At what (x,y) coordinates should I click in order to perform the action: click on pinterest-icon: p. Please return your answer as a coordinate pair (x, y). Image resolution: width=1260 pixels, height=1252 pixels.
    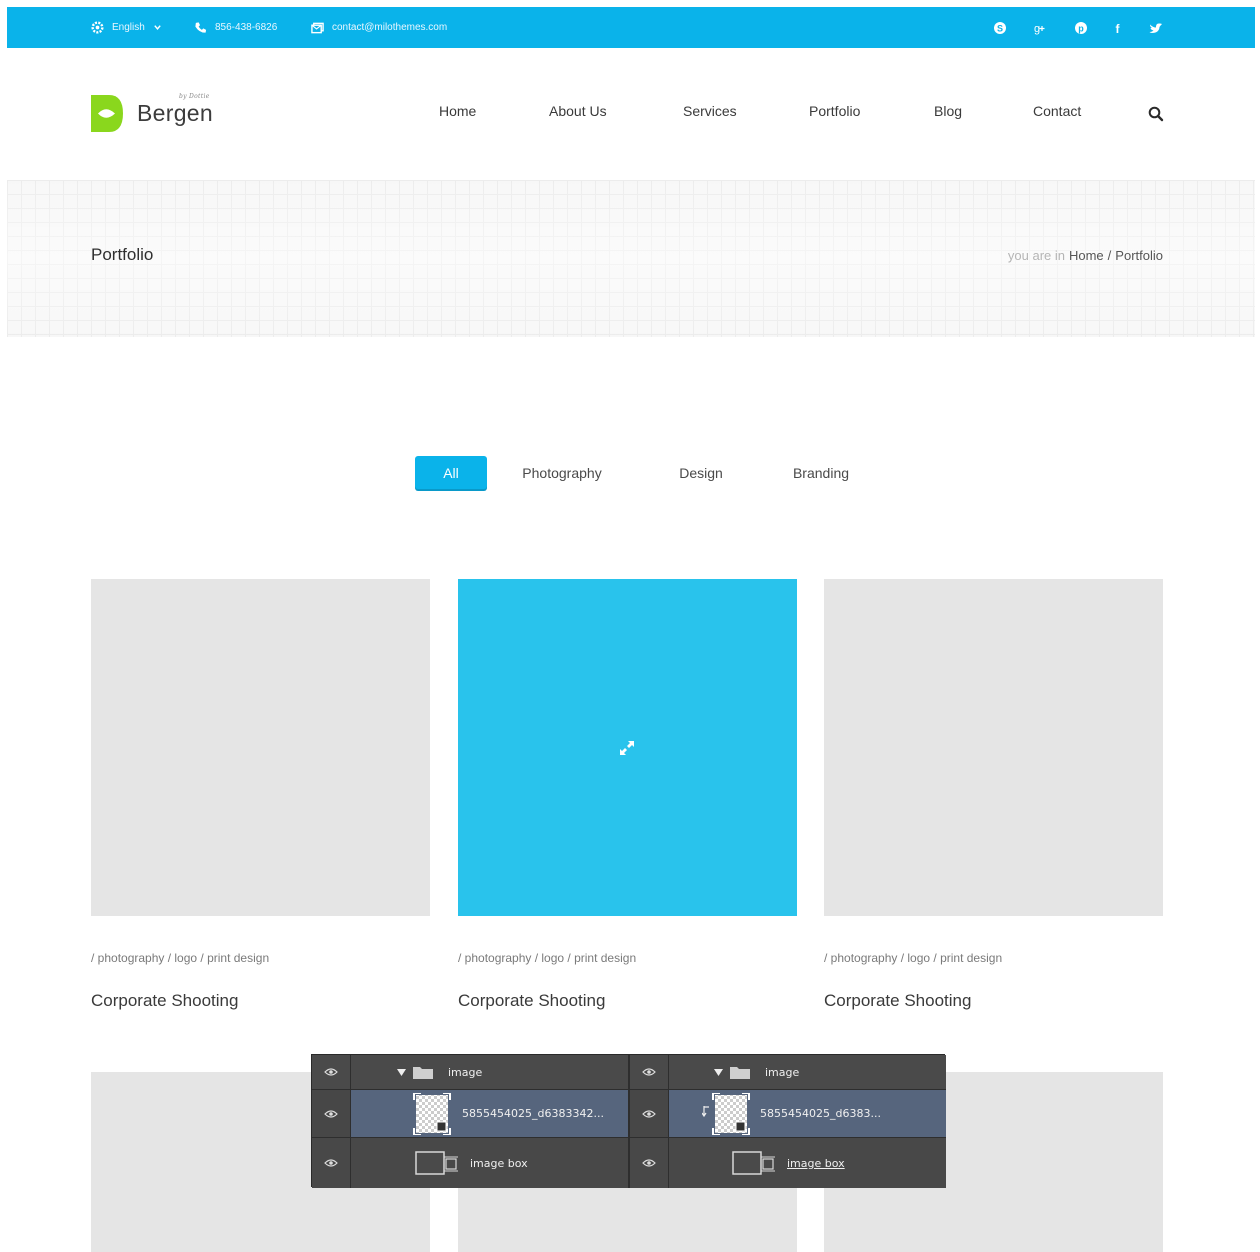
    Looking at the image, I should click on (1081, 27).